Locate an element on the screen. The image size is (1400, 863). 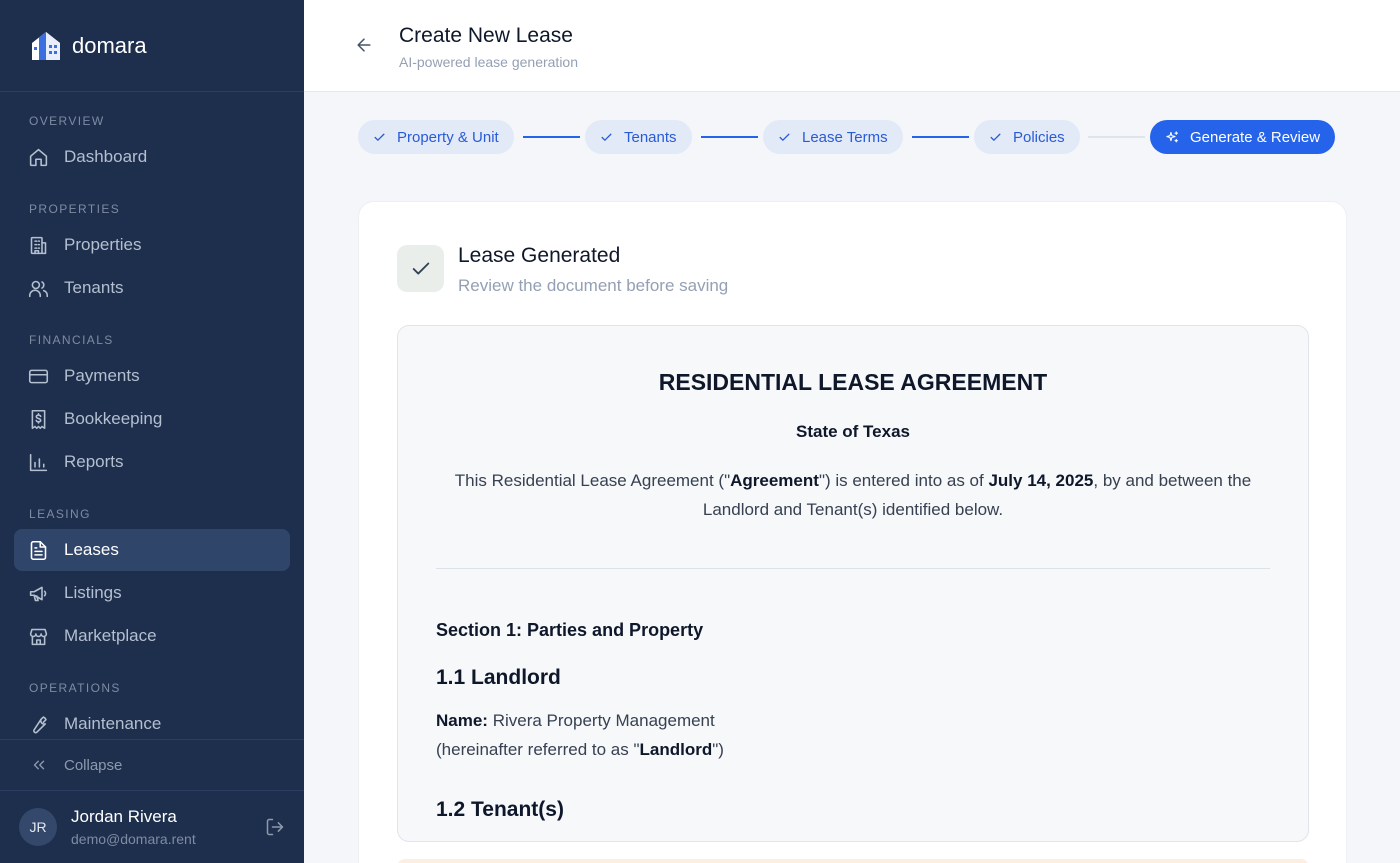
page-title: Create New Lease is located at coordinates (486, 35).